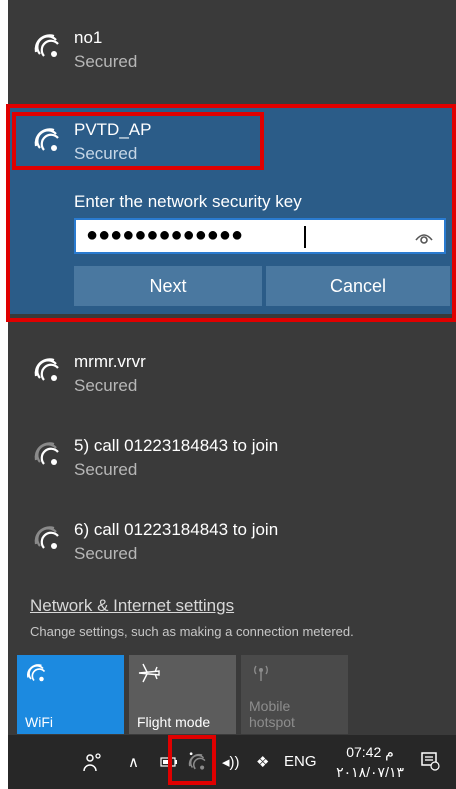 The height and width of the screenshot is (789, 456). I want to click on text-caret, so click(305, 237).